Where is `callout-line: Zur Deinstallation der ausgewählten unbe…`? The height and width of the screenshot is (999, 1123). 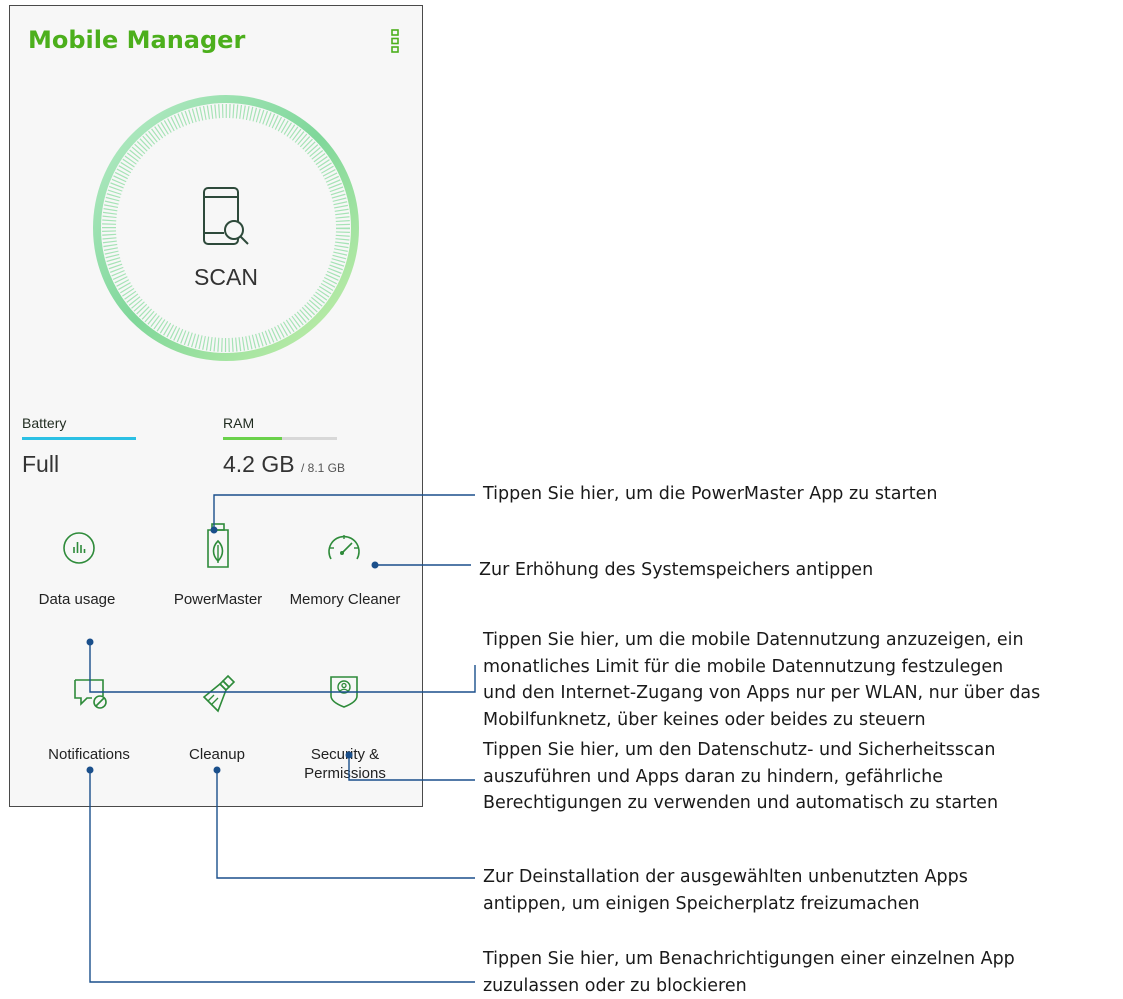
callout-line: Zur Deinstallation der ausgewählten unbe… is located at coordinates (725, 877).